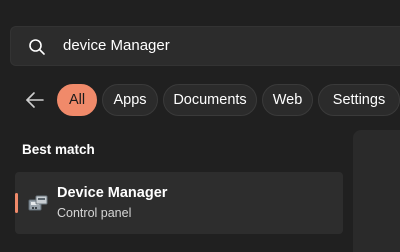 Image resolution: width=400 pixels, height=252 pixels. What do you see at coordinates (77, 100) in the screenshot?
I see `tab-all: All` at bounding box center [77, 100].